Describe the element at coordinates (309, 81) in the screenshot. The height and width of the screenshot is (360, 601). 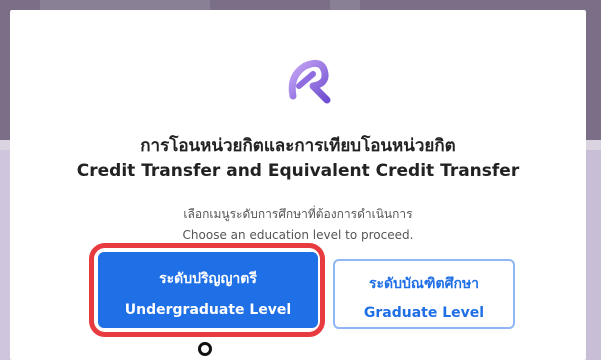
I see `brand-logo-icon` at that location.